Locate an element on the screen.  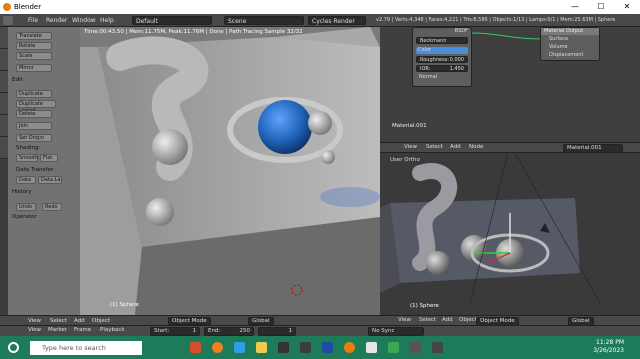
surface-socket: Surface is located at coordinates (570, 39).